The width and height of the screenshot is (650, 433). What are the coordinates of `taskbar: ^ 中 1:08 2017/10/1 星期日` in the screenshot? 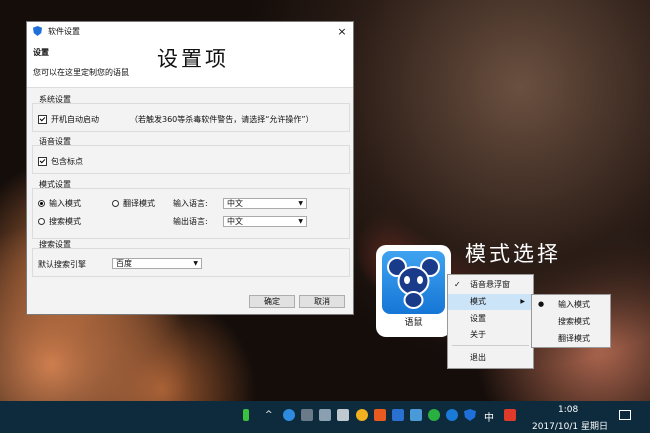 It's located at (325, 417).